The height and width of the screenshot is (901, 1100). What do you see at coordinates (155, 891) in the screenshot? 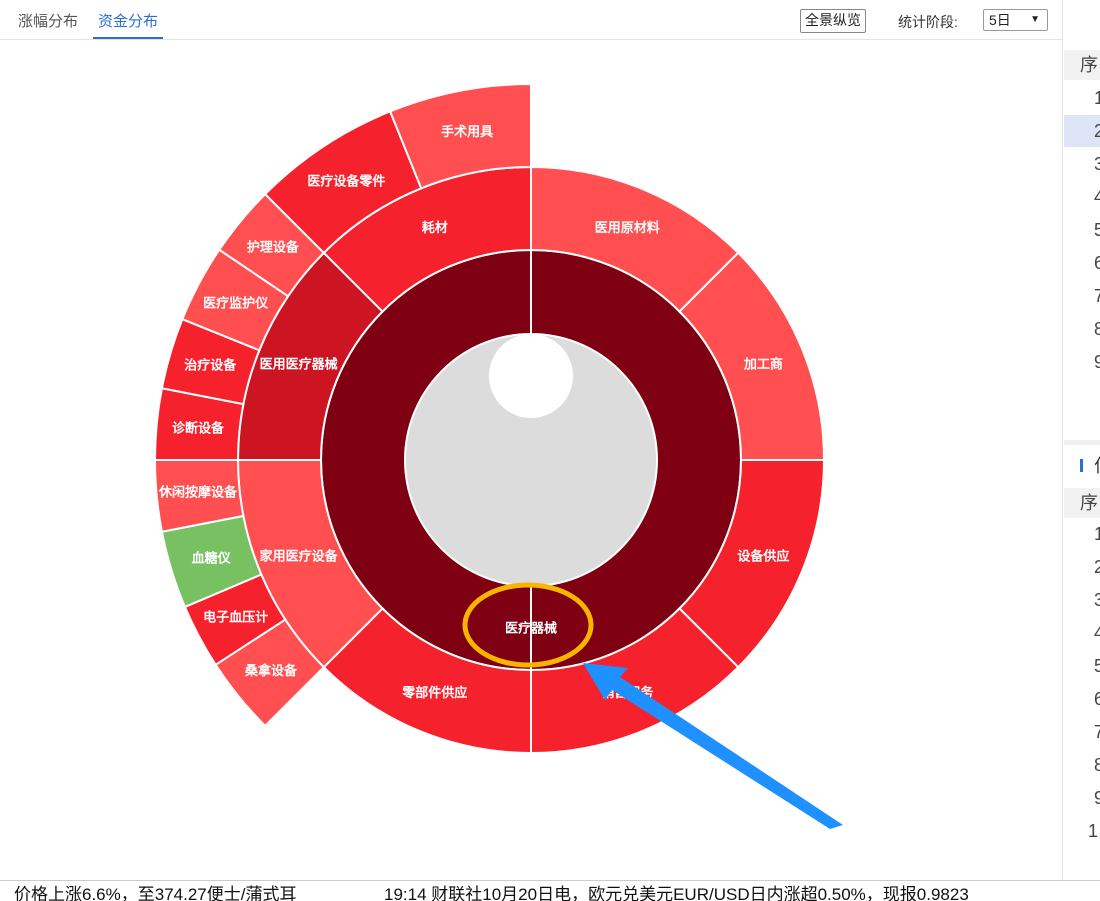
I see `ticker-item: 价格上涨6.6%，至374.27便士/蒲式耳` at bounding box center [155, 891].